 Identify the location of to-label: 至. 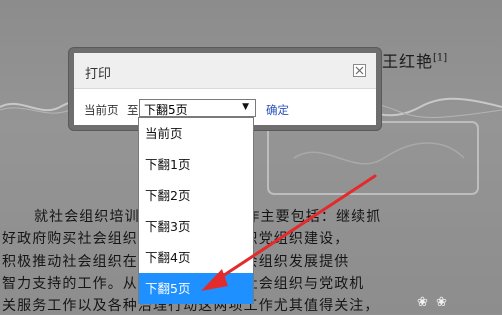
(133, 110).